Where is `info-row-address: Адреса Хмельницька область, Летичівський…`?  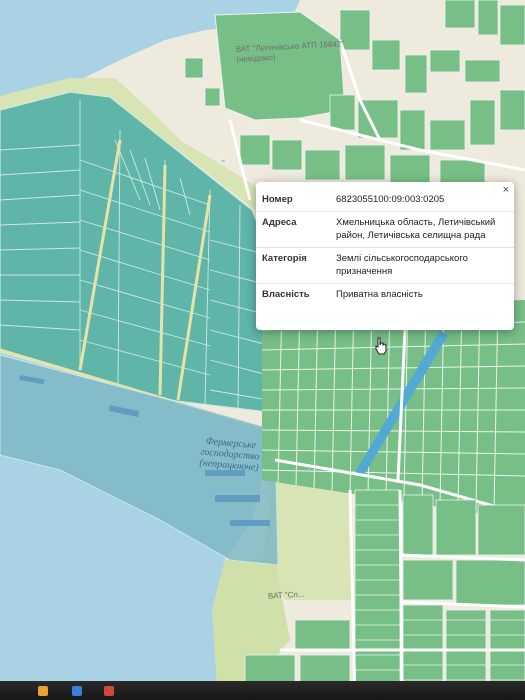 info-row-address: Адреса Хмельницька область, Летичівський… is located at coordinates (385, 229).